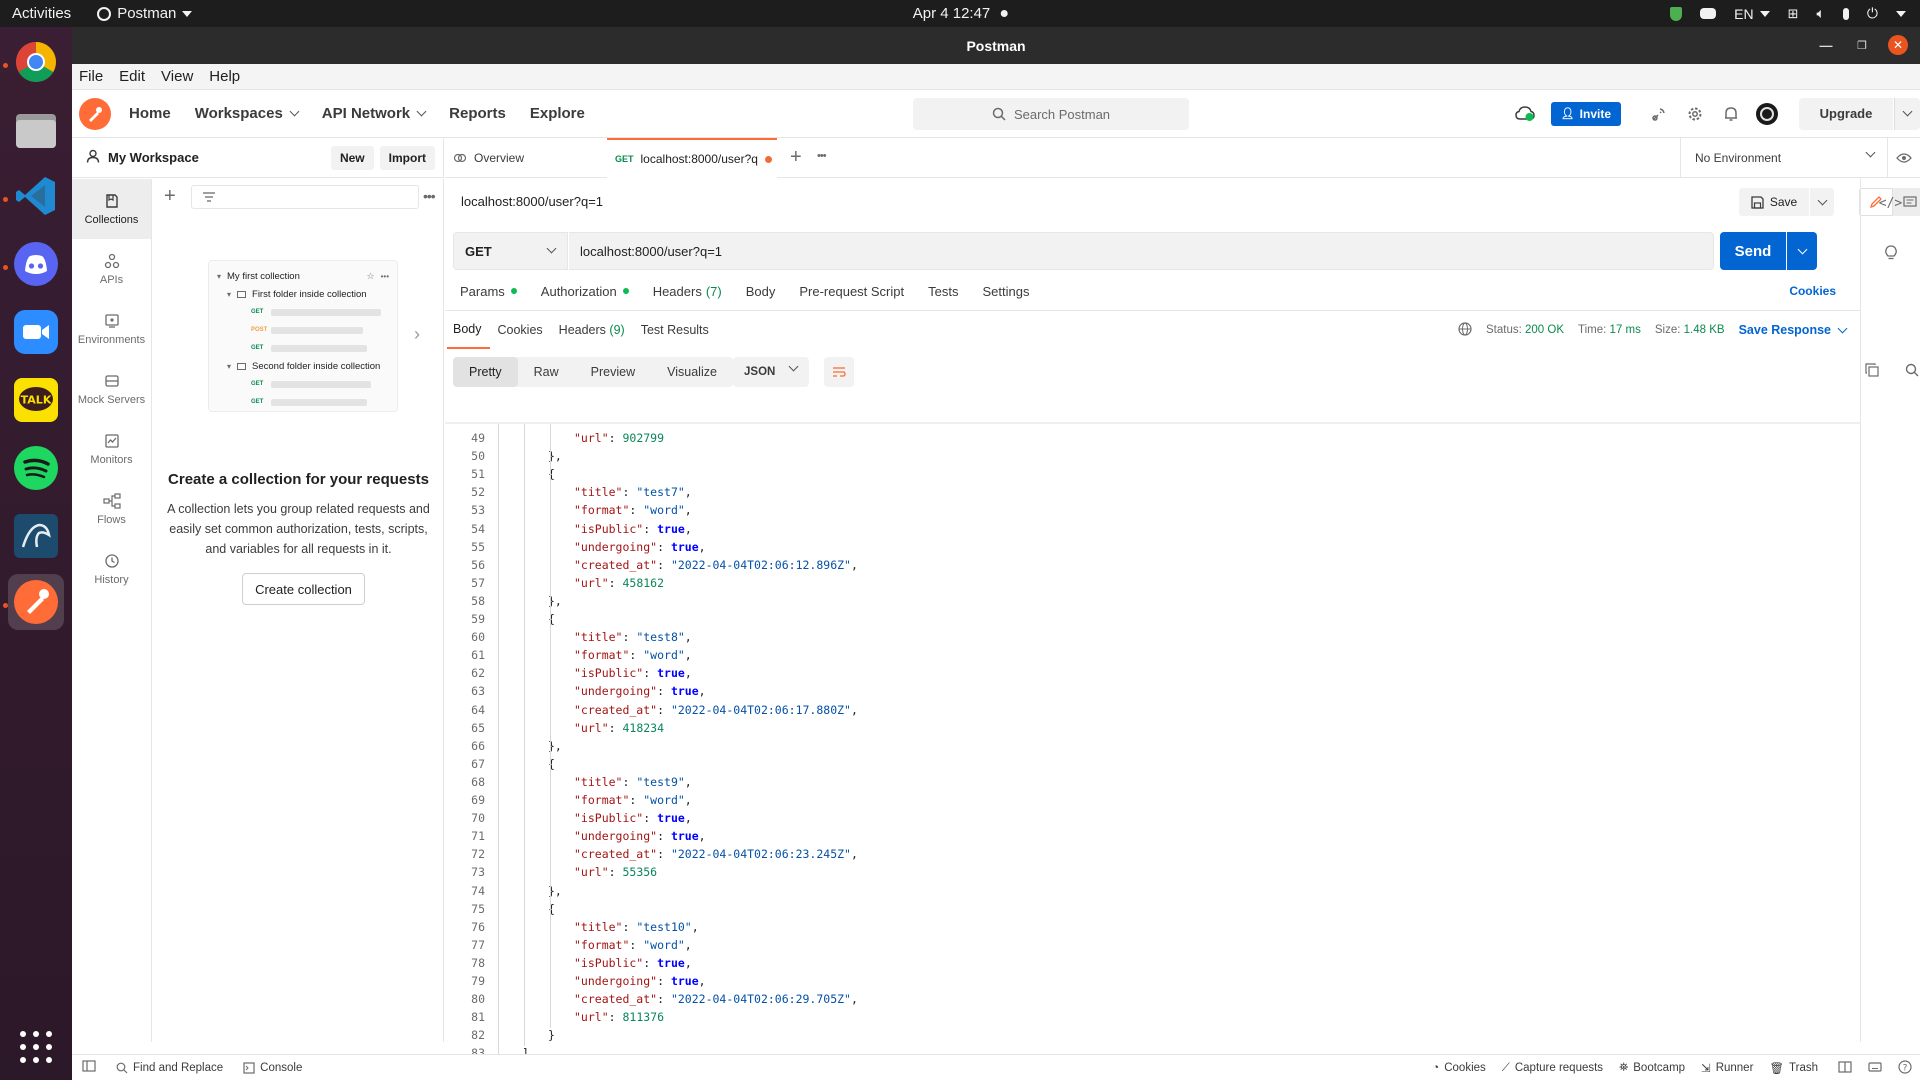 Image resolution: width=1920 pixels, height=1080 pixels. I want to click on sidebar-item-apis: APIs, so click(111, 269).